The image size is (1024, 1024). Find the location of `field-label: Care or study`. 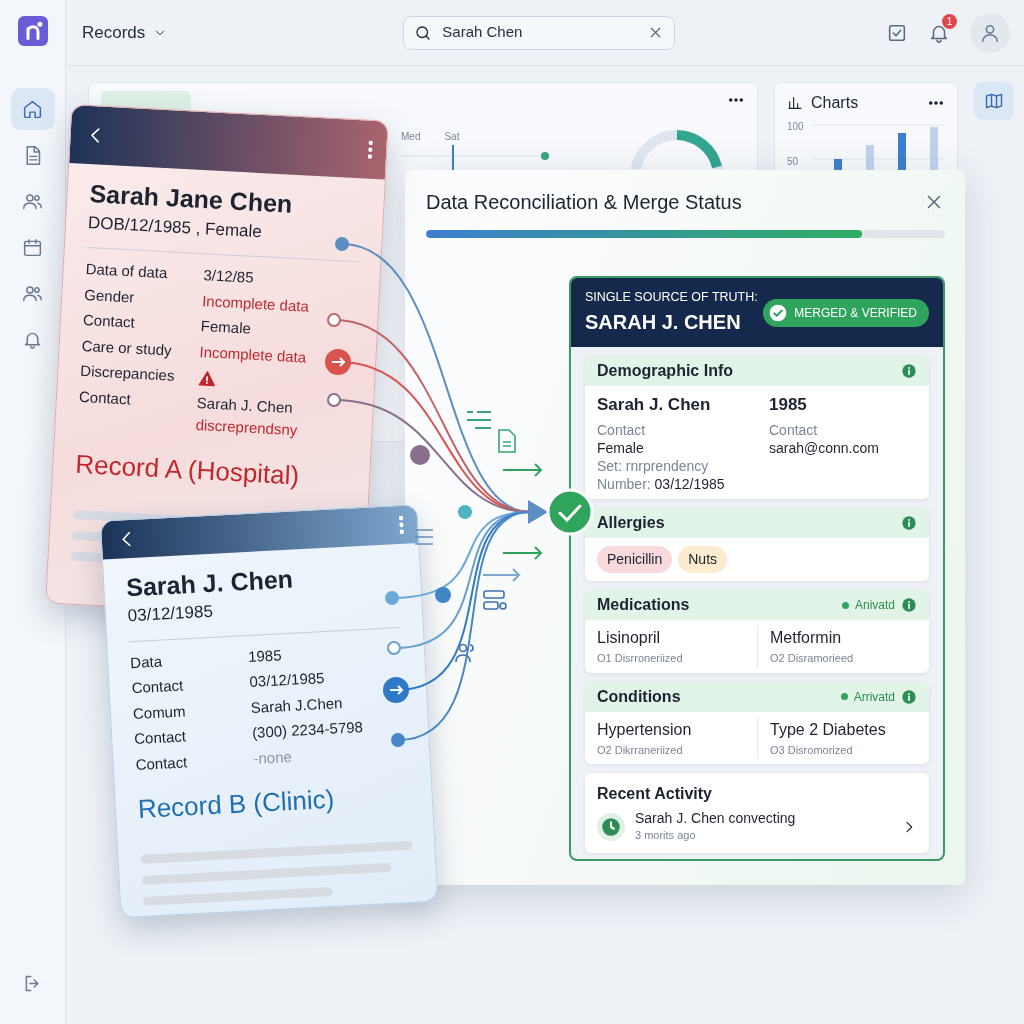

field-label: Care or study is located at coordinates (127, 348).